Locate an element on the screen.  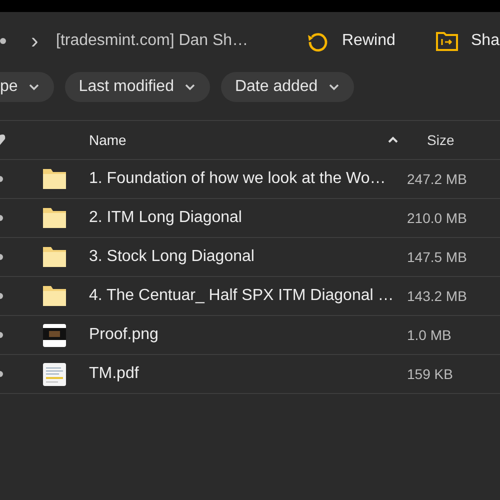
file-size: 1.0 MB is located at coordinates (429, 335).